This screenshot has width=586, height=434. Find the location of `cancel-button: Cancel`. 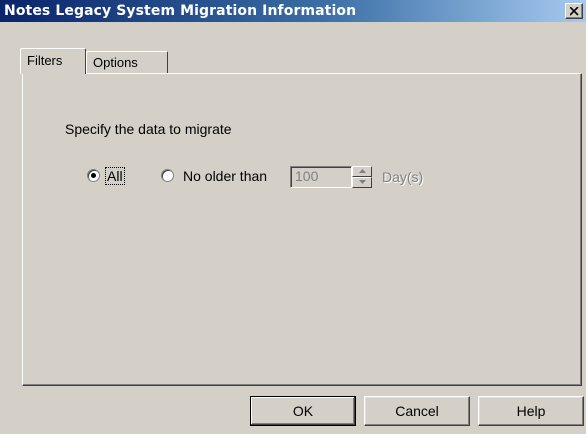

cancel-button: Cancel is located at coordinates (417, 411).